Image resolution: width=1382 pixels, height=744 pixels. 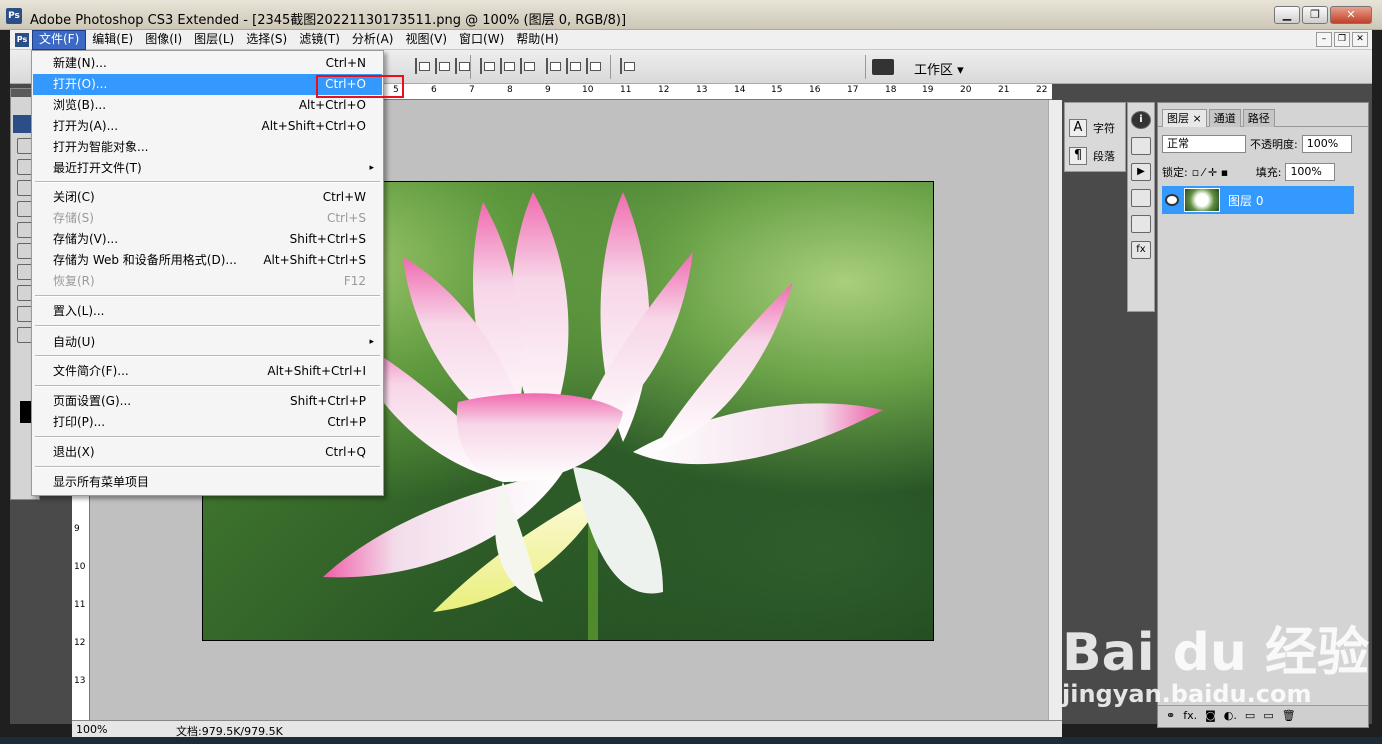 I want to click on character-panel: A 字符 ¶ 段落, so click(x=1095, y=137).